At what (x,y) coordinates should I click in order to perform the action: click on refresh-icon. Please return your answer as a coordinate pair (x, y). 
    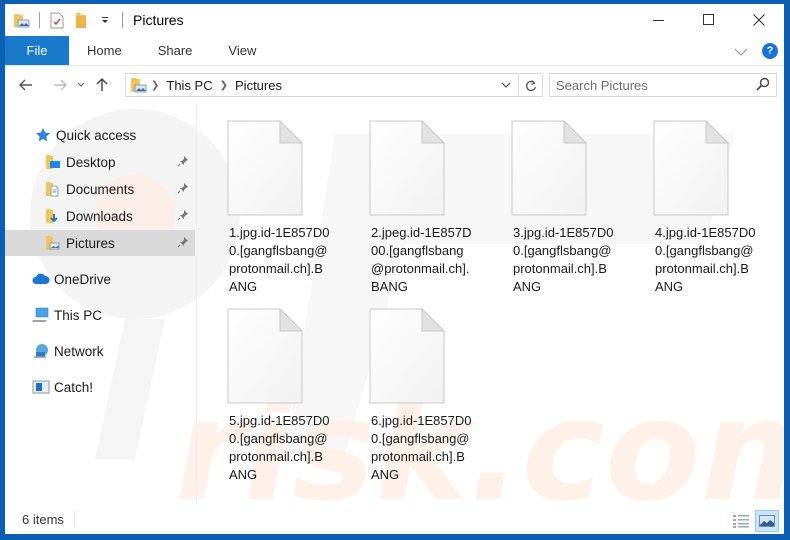
    Looking at the image, I should click on (530, 85).